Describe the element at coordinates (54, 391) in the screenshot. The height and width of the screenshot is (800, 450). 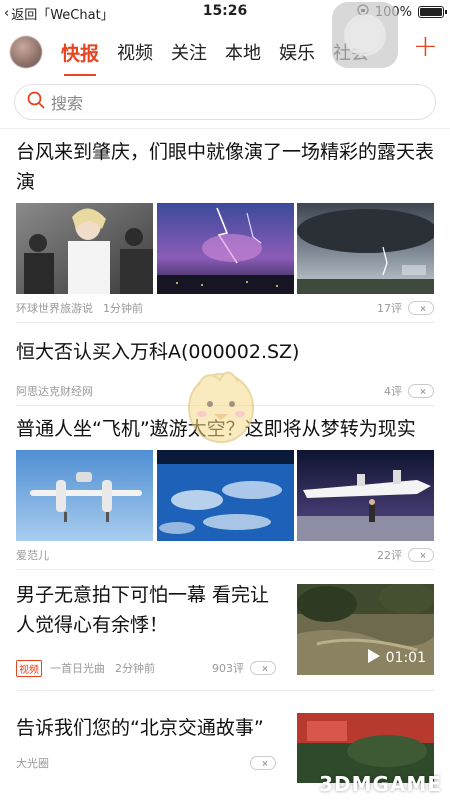
I see `source: 阿思达克财经网` at that location.